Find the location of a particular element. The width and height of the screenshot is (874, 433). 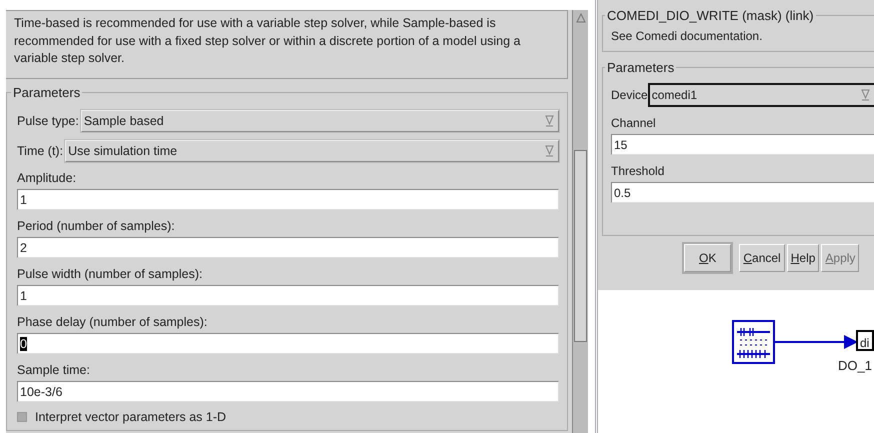

field-label: Time (t): is located at coordinates (40, 151).